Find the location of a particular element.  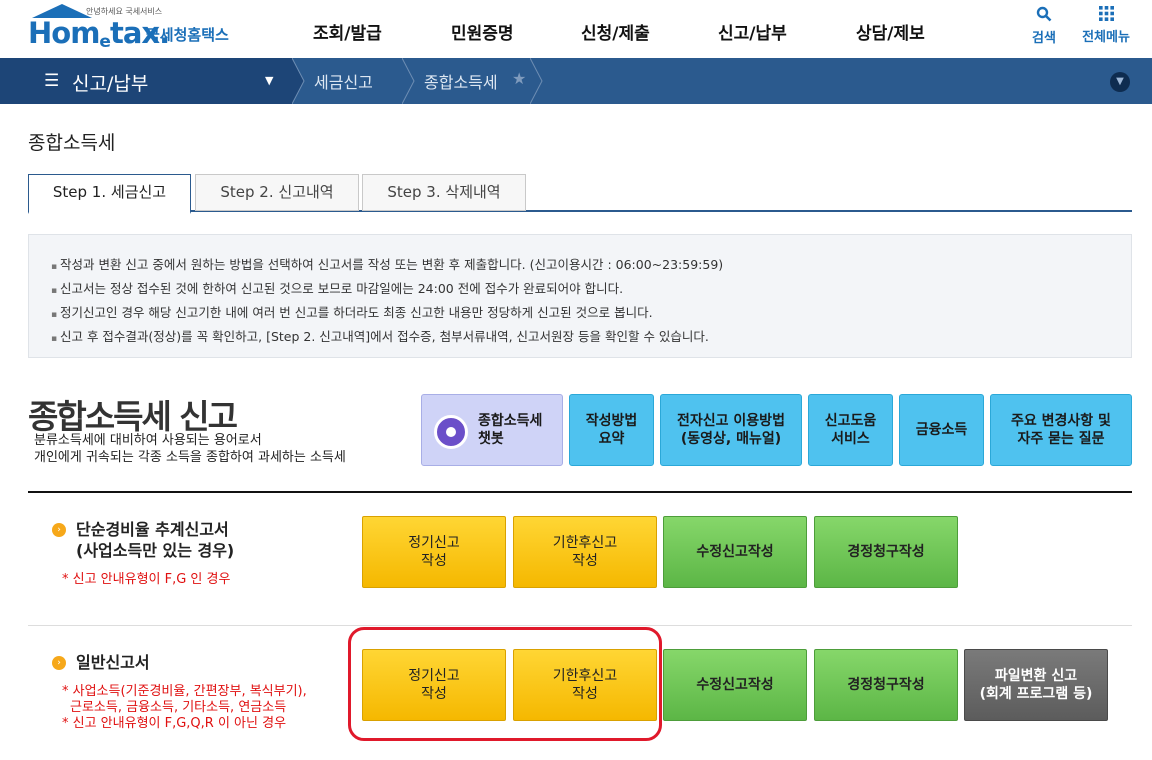

row-note: * 신고 안내유형이 F,G 인 경우 is located at coordinates (146, 579).